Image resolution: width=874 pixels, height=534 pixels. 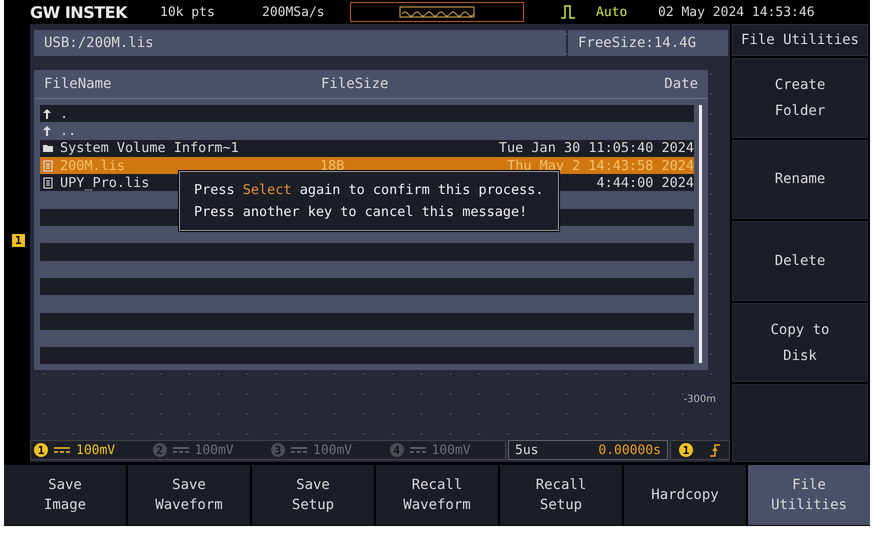 What do you see at coordinates (79, 12) in the screenshot?
I see `brand-logo: GW INSTEK` at bounding box center [79, 12].